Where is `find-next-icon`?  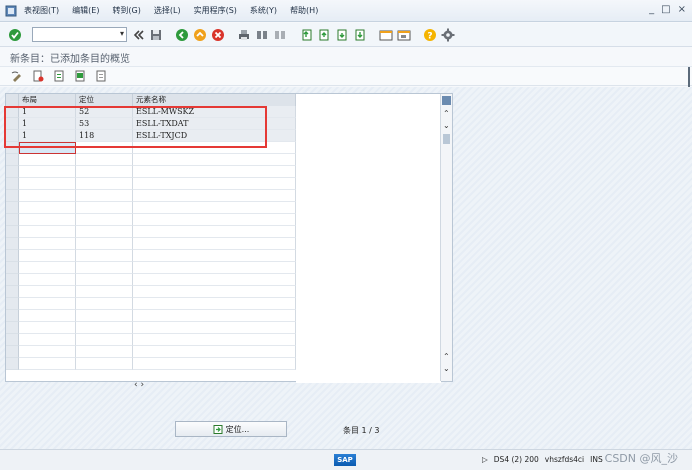
find-next-icon is located at coordinates (280, 35).